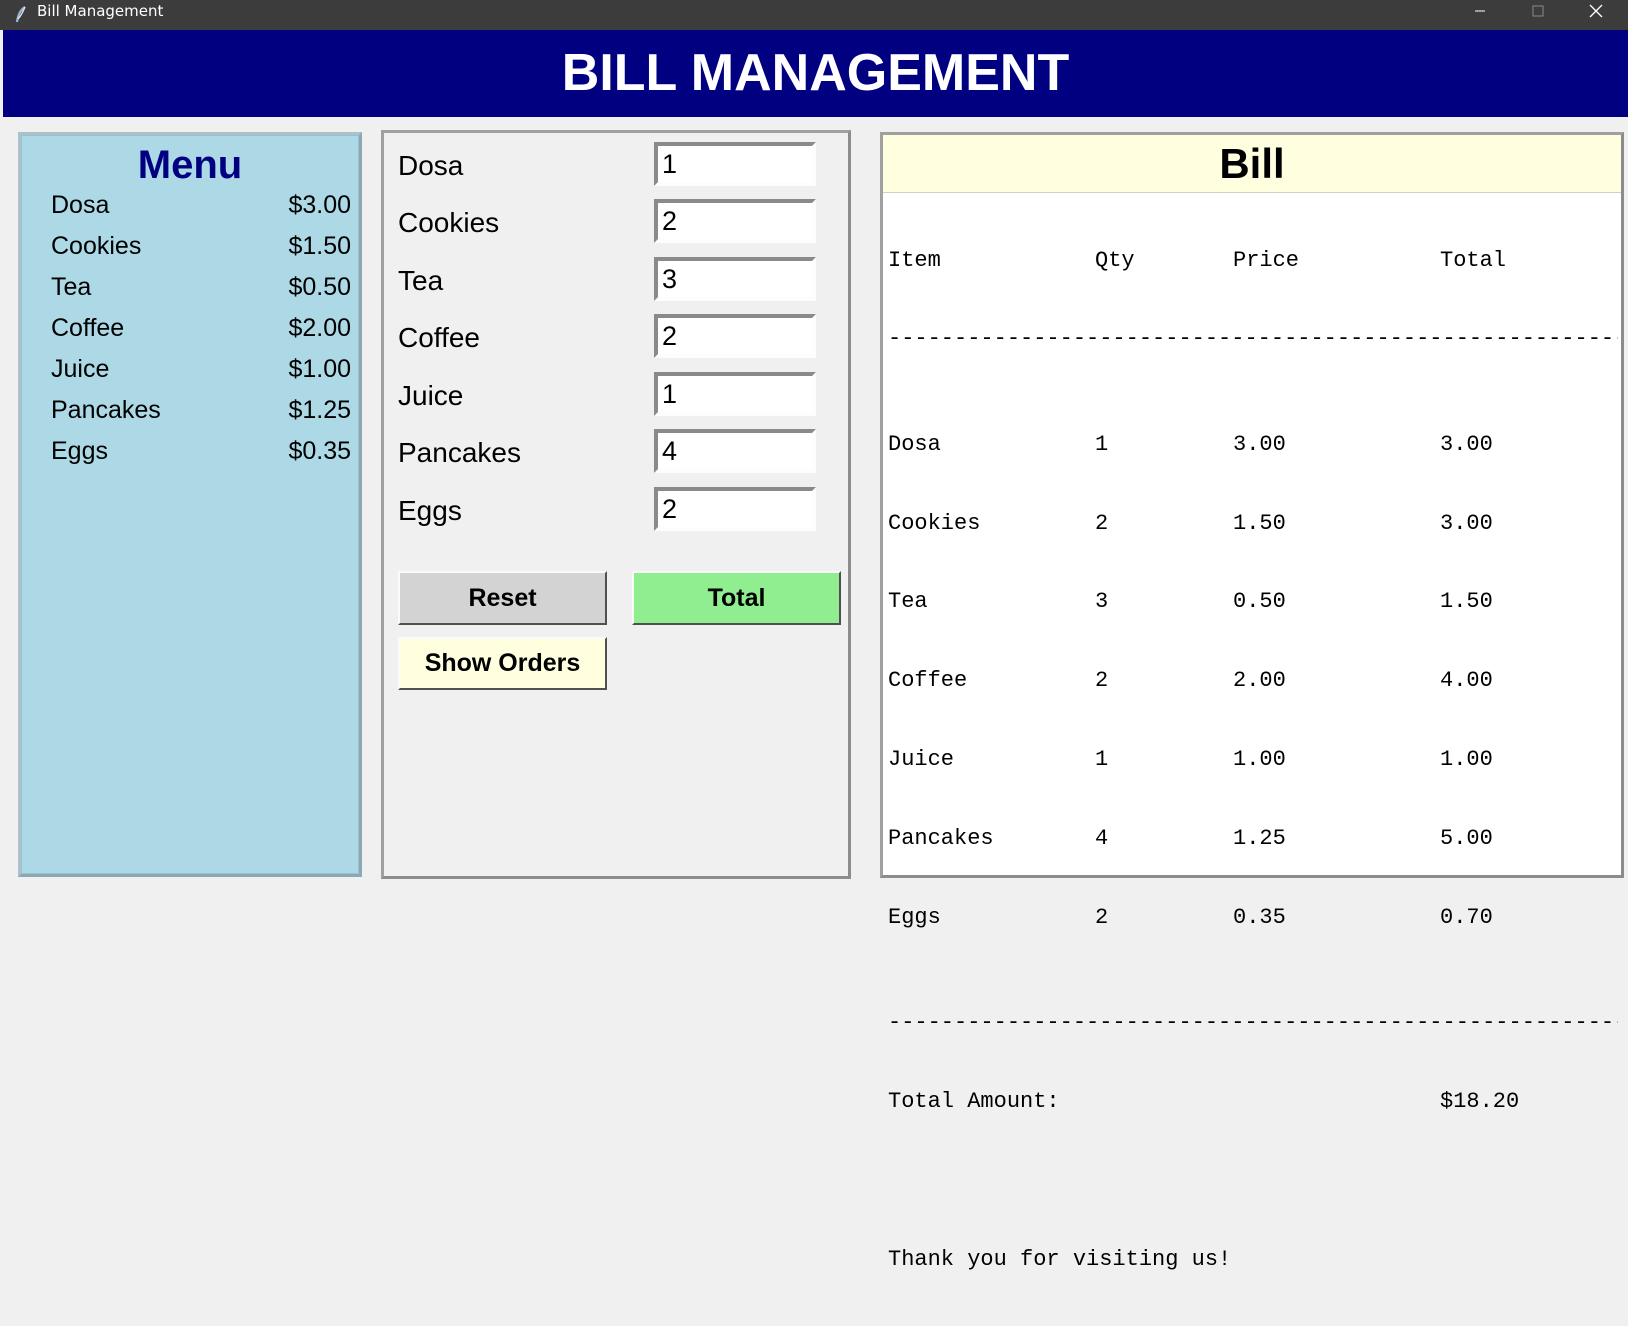 This screenshot has width=1628, height=1326. Describe the element at coordinates (319, 287) in the screenshot. I see `menu-item-price: $0.50` at that location.